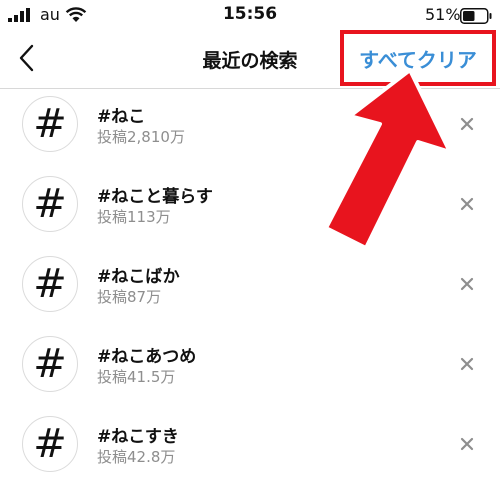 This screenshot has width=500, height=488. What do you see at coordinates (136, 457) in the screenshot?
I see `post-count: 投稿42.8万` at bounding box center [136, 457].